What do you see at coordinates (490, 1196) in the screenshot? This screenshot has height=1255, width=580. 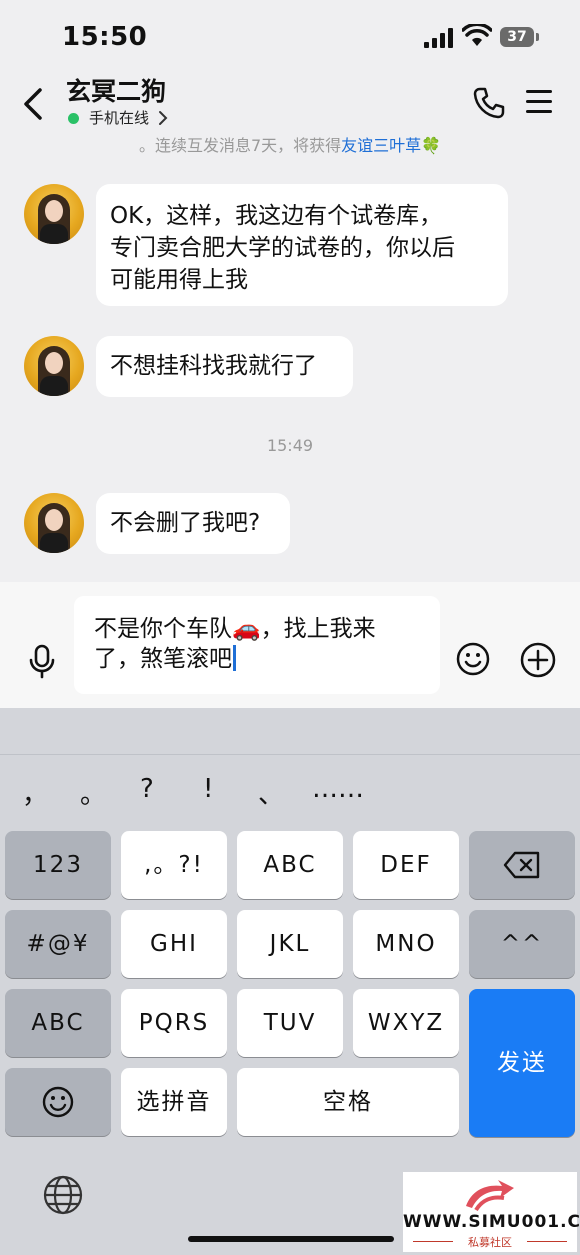 I see `watermark-logo-icon` at bounding box center [490, 1196].